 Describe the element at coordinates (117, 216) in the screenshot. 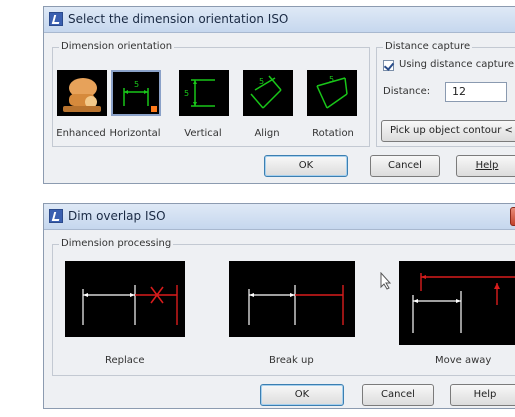

I see `dialog-title: Dim overlap ISO` at that location.